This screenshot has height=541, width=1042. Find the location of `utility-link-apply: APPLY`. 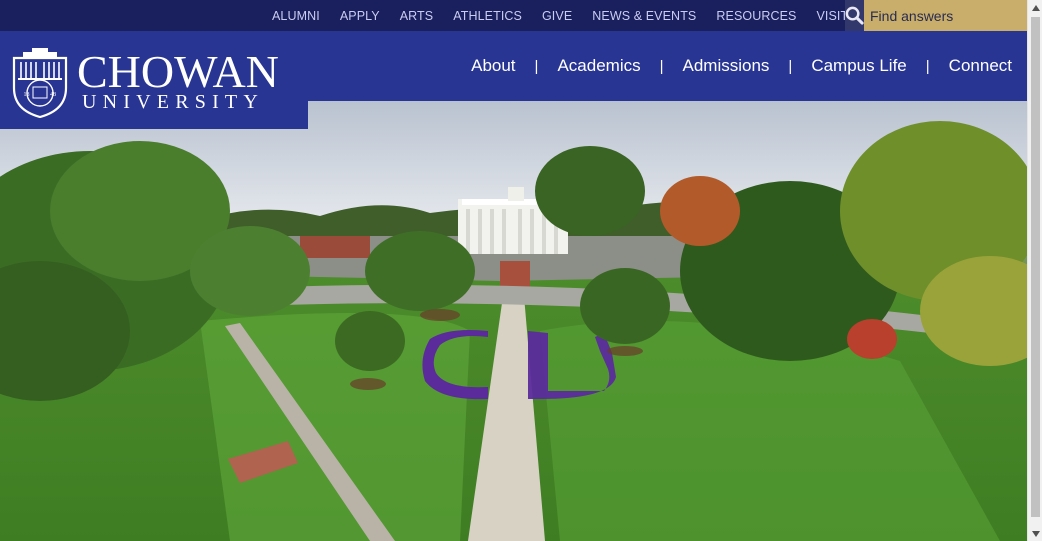

utility-link-apply: APPLY is located at coordinates (360, 16).